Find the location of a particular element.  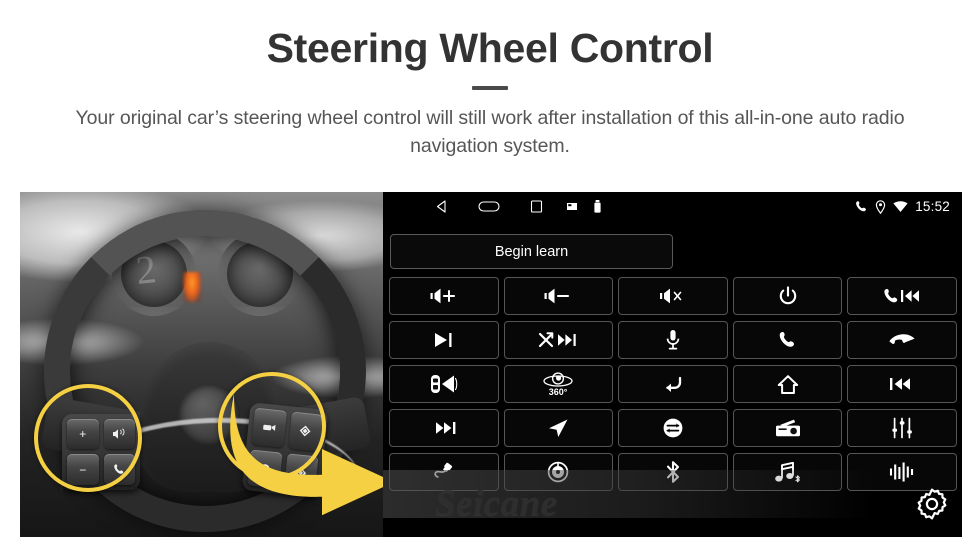

phone-prev-icon is located at coordinates (902, 296).